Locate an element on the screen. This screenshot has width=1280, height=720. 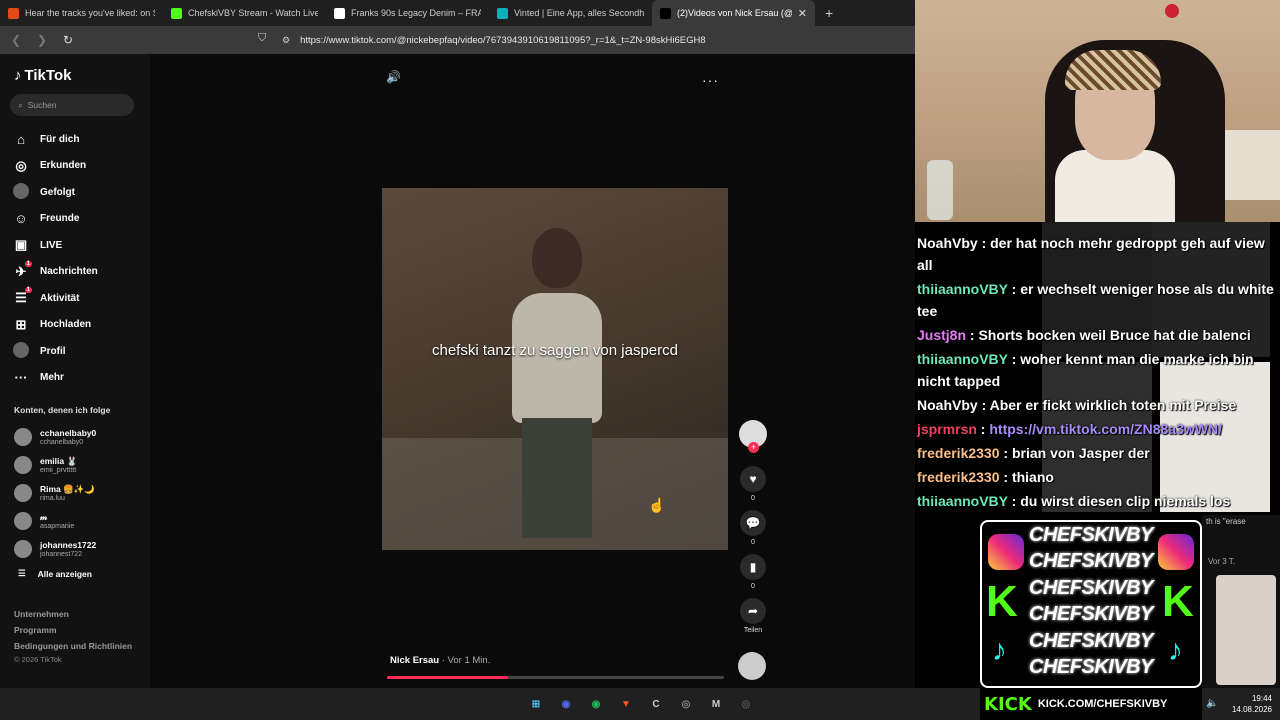
system-tray: 🔈 19:44 14.08.2026 is located at coordinates (1241, 704).